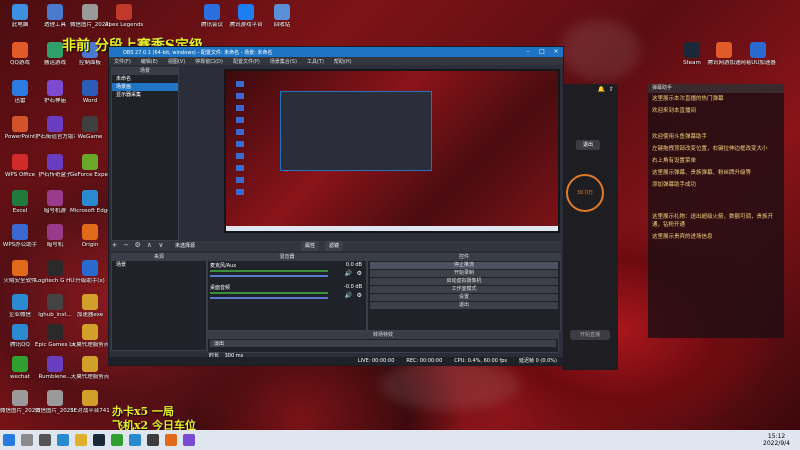 The image size is (800, 450). I want to click on move-up-icon: ∧, so click(149, 245).